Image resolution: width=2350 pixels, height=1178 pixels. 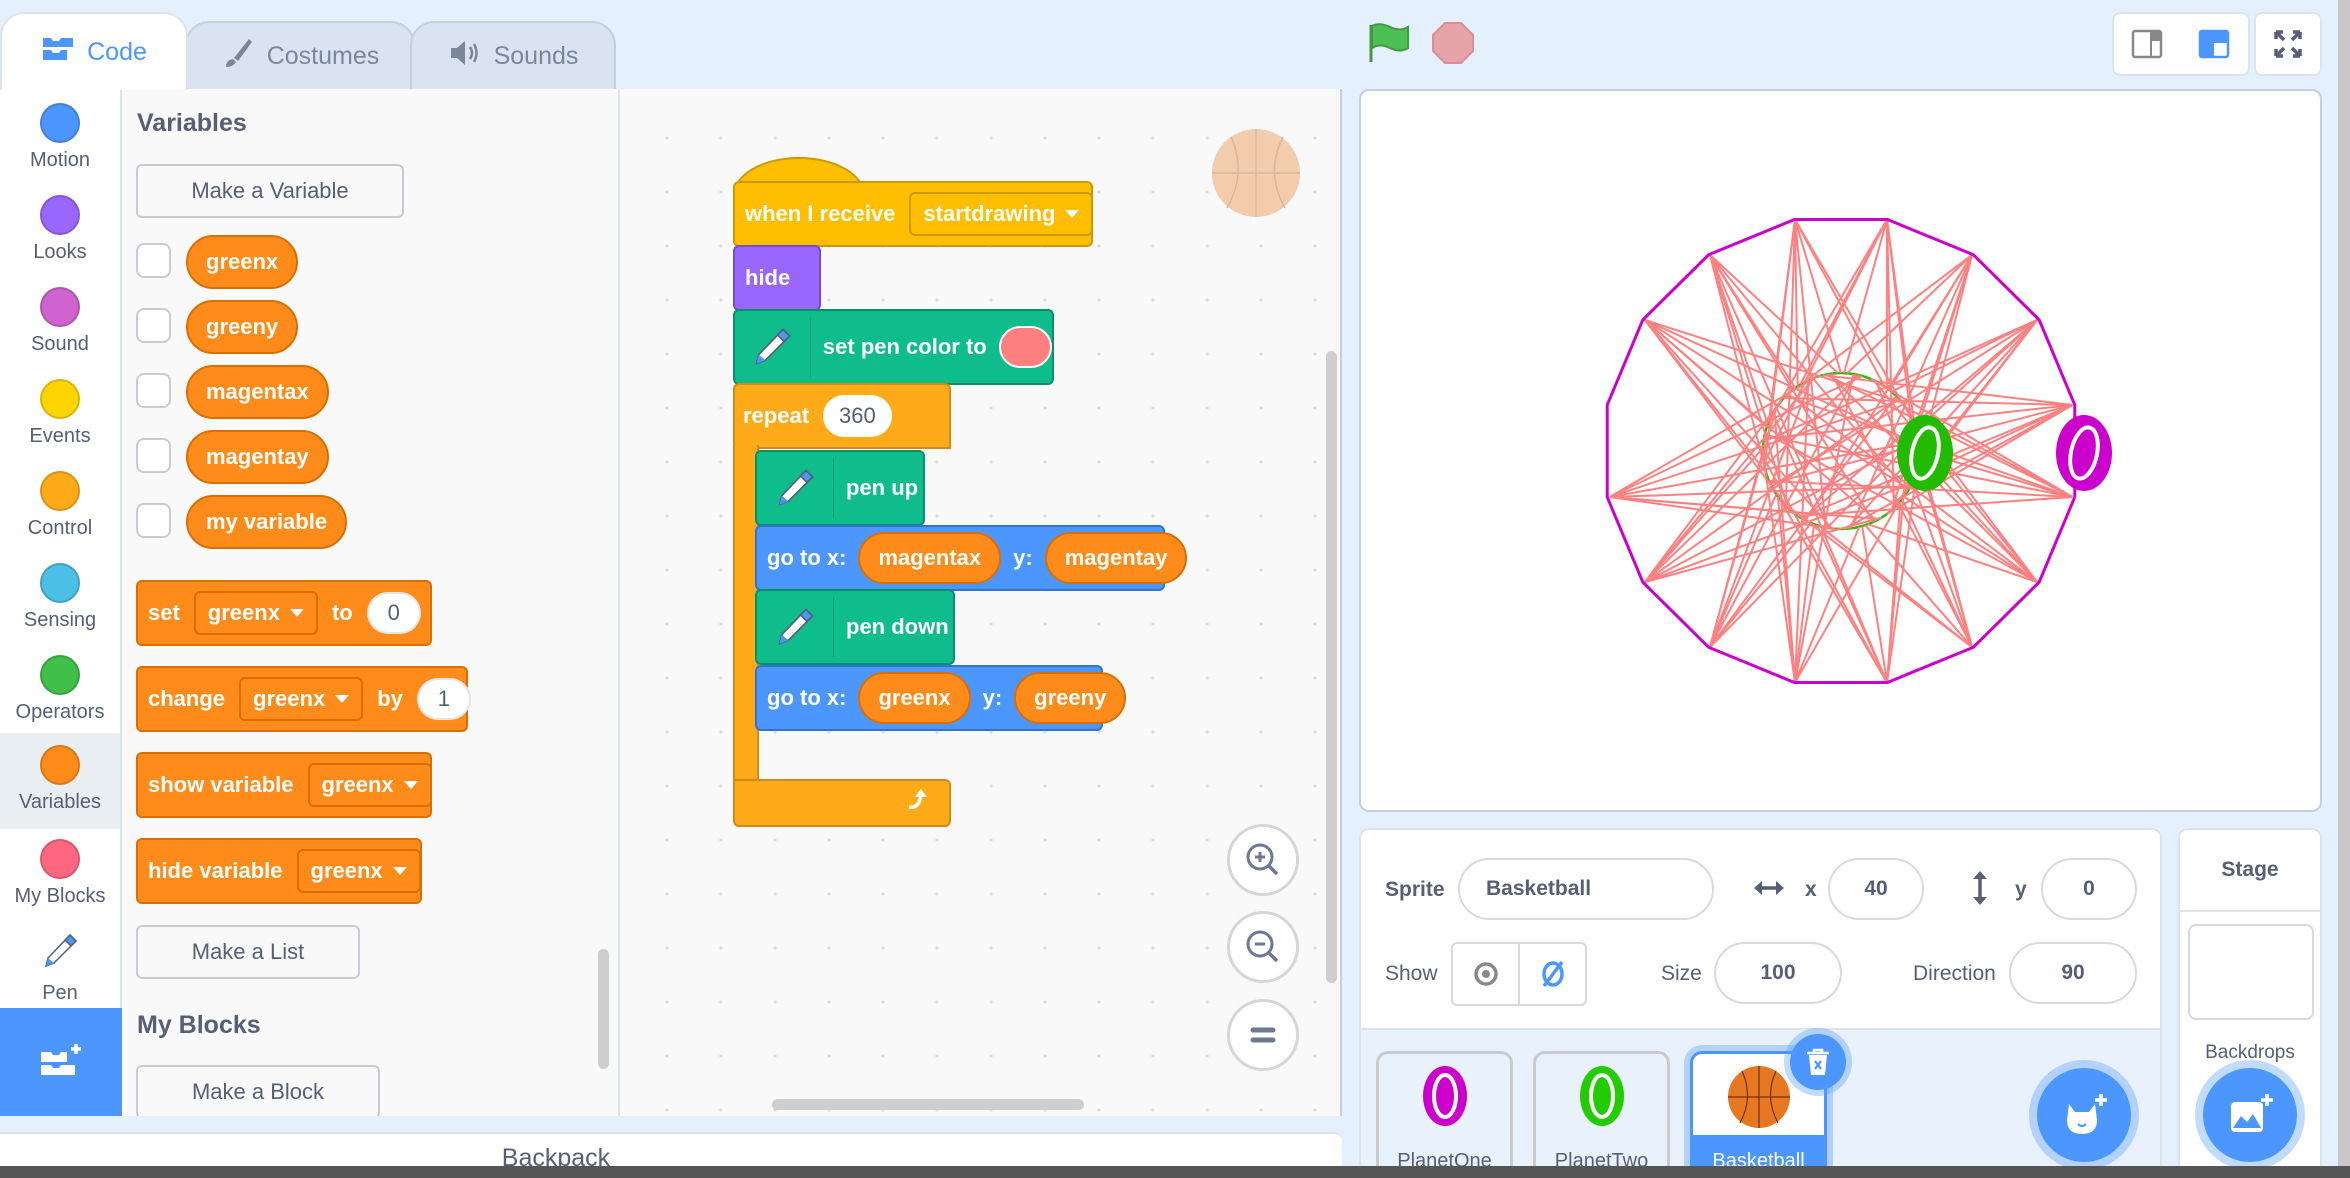 What do you see at coordinates (153, 390) in the screenshot?
I see `variable-checkbox-magentax` at bounding box center [153, 390].